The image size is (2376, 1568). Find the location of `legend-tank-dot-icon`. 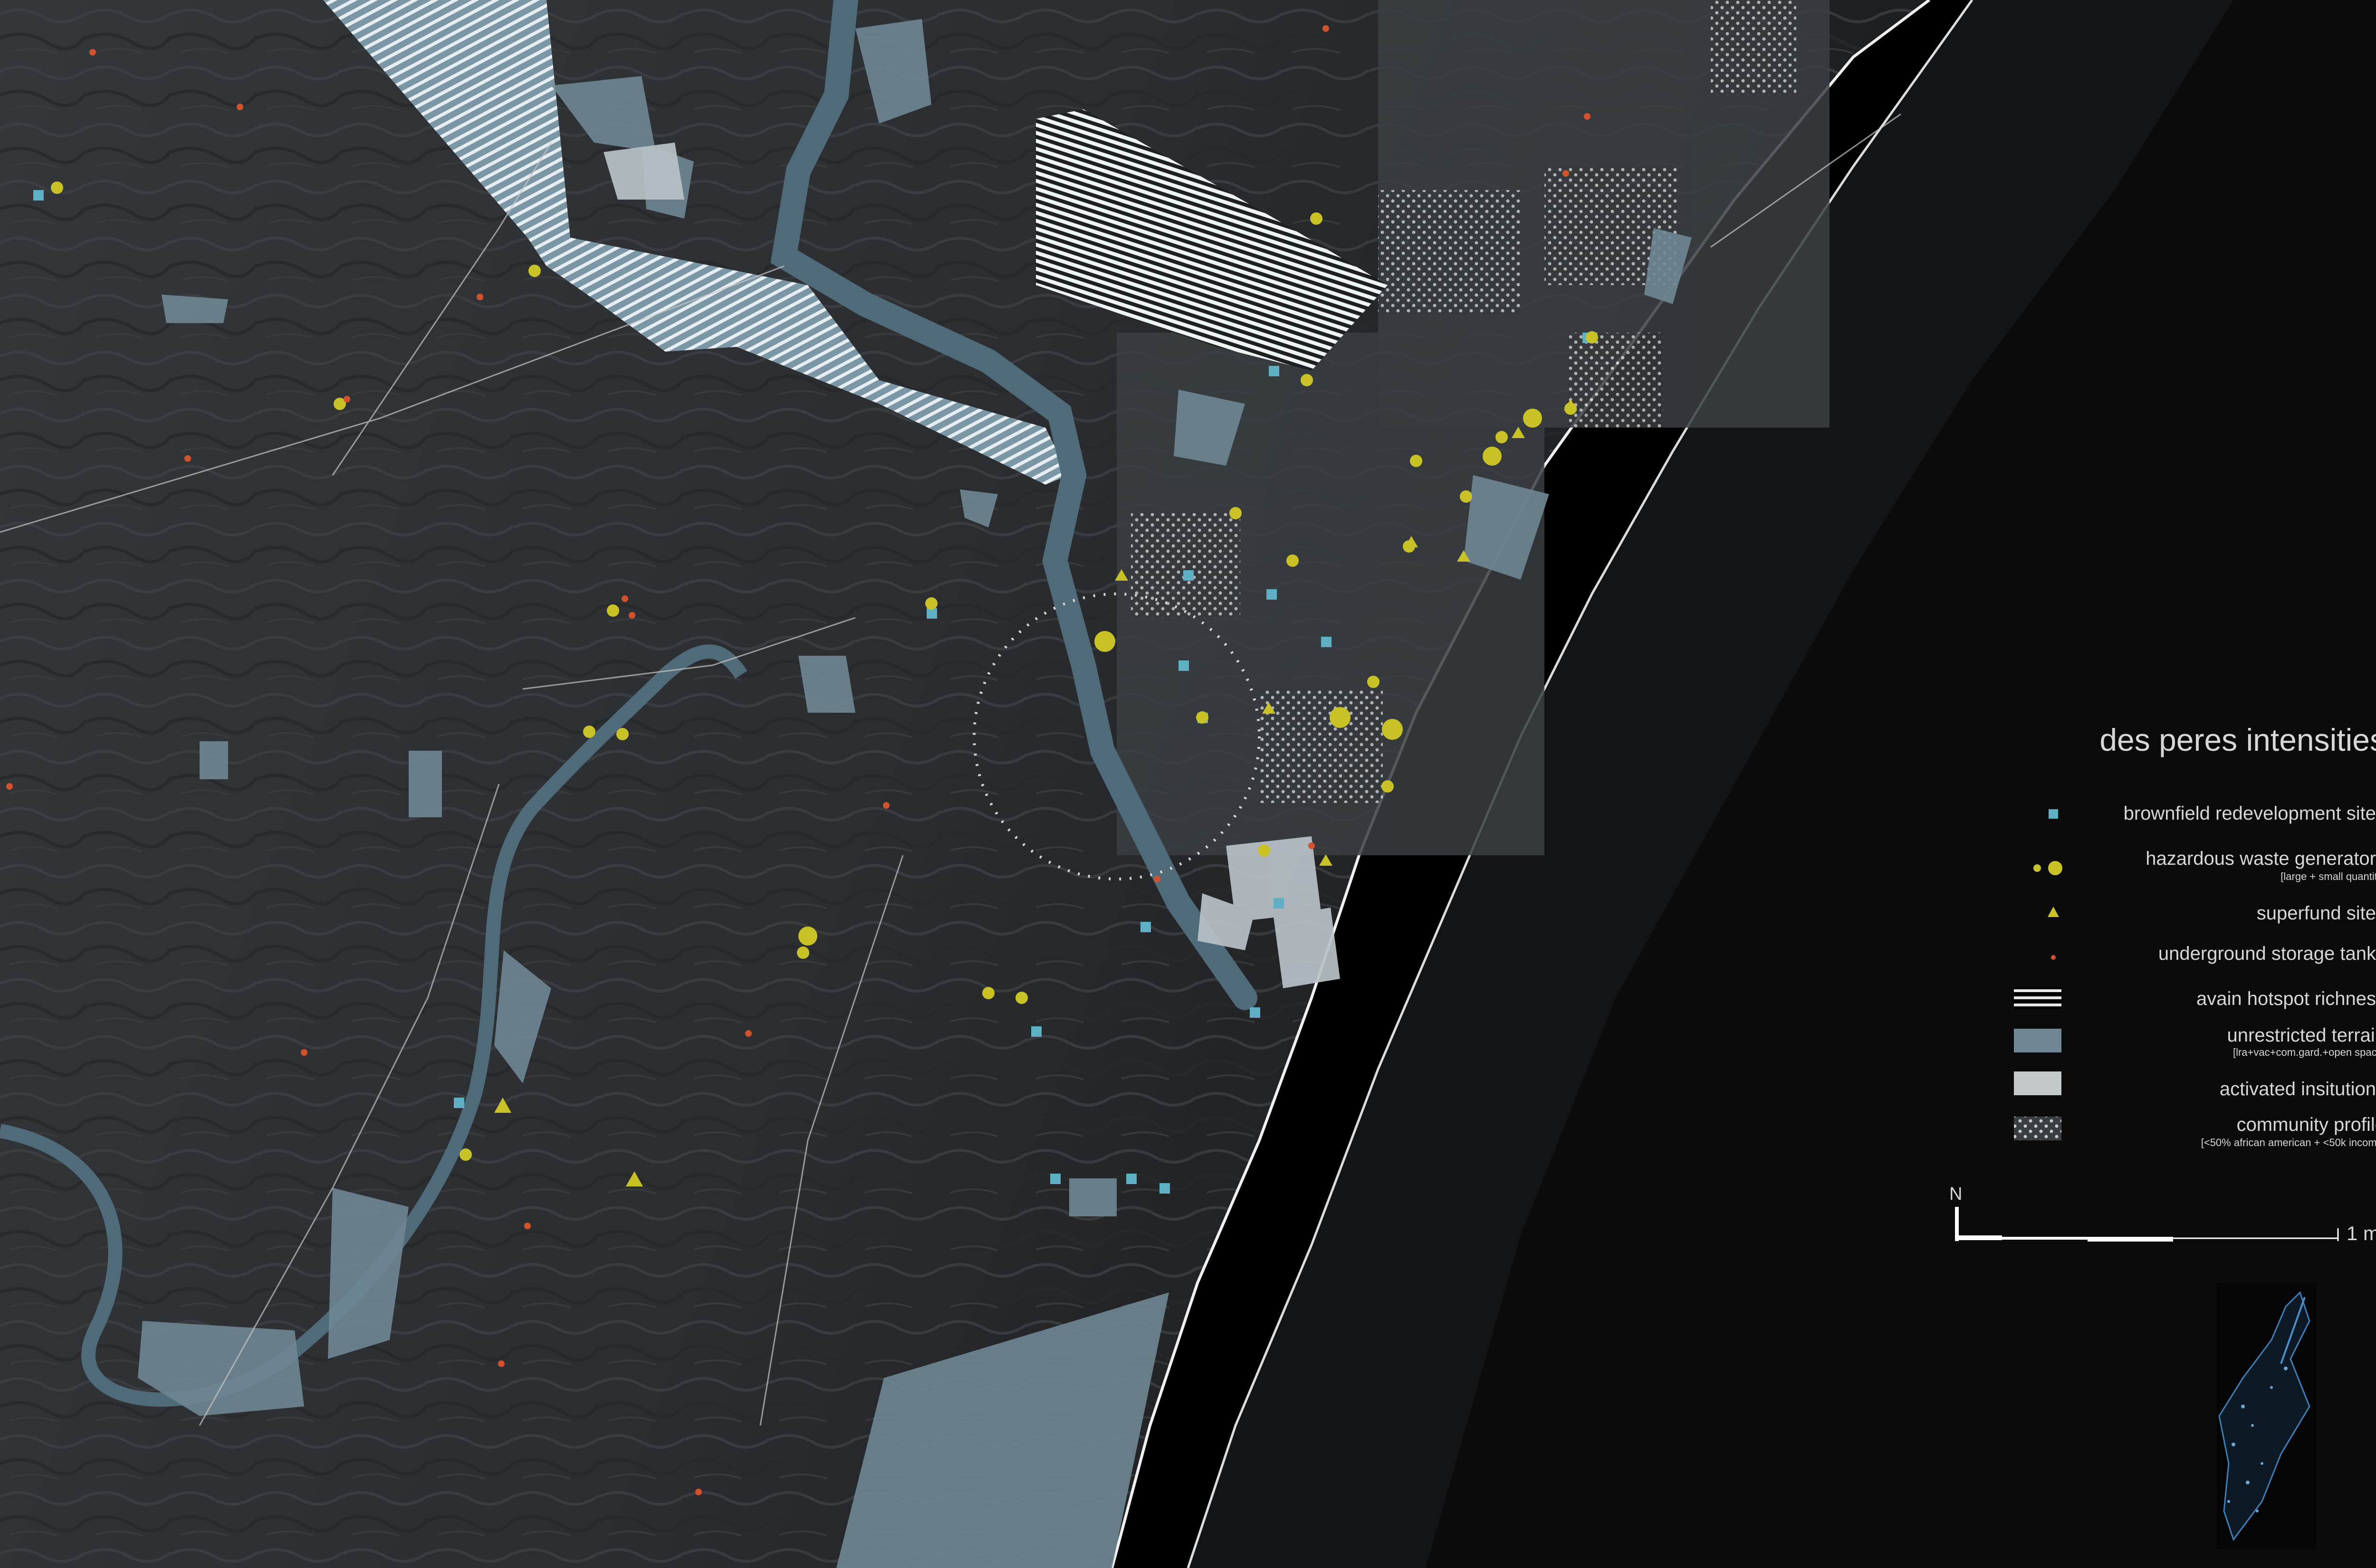

legend-tank-dot-icon is located at coordinates (2053, 958).